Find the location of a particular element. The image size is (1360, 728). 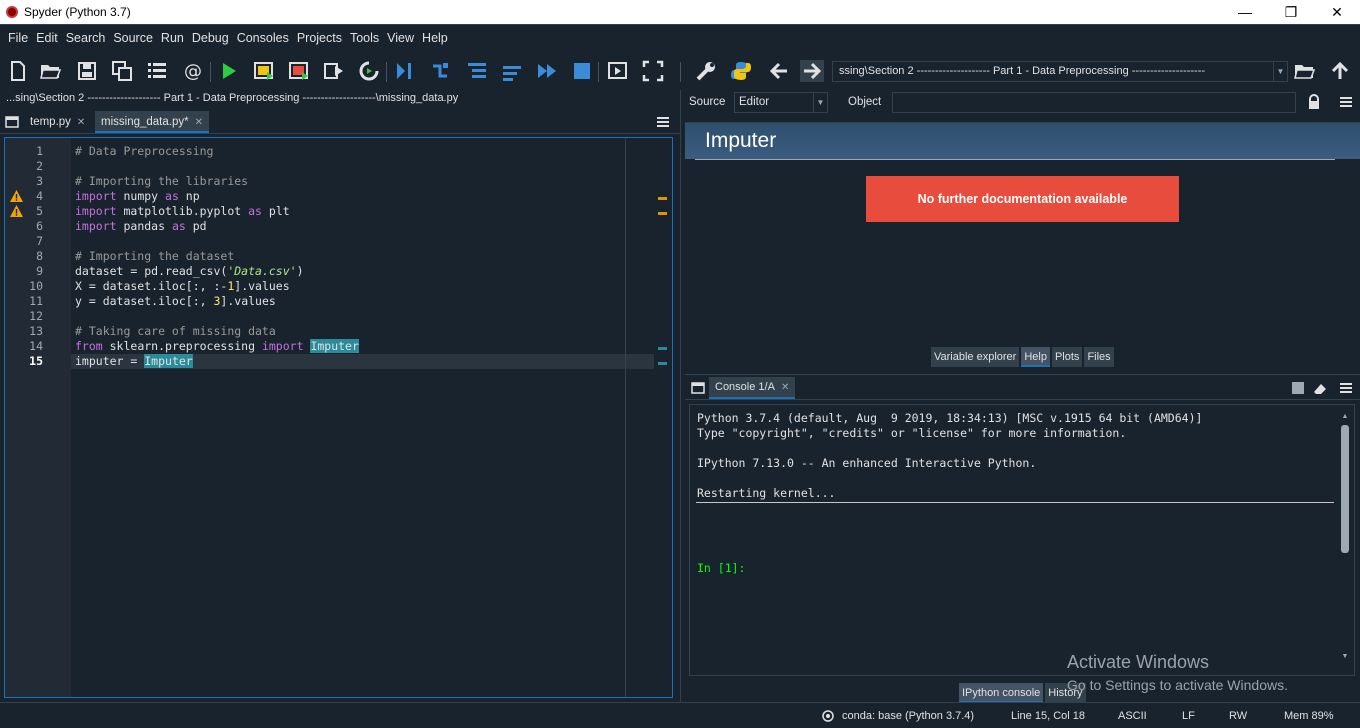

code-line: imputer = Imputer is located at coordinates (134, 361).